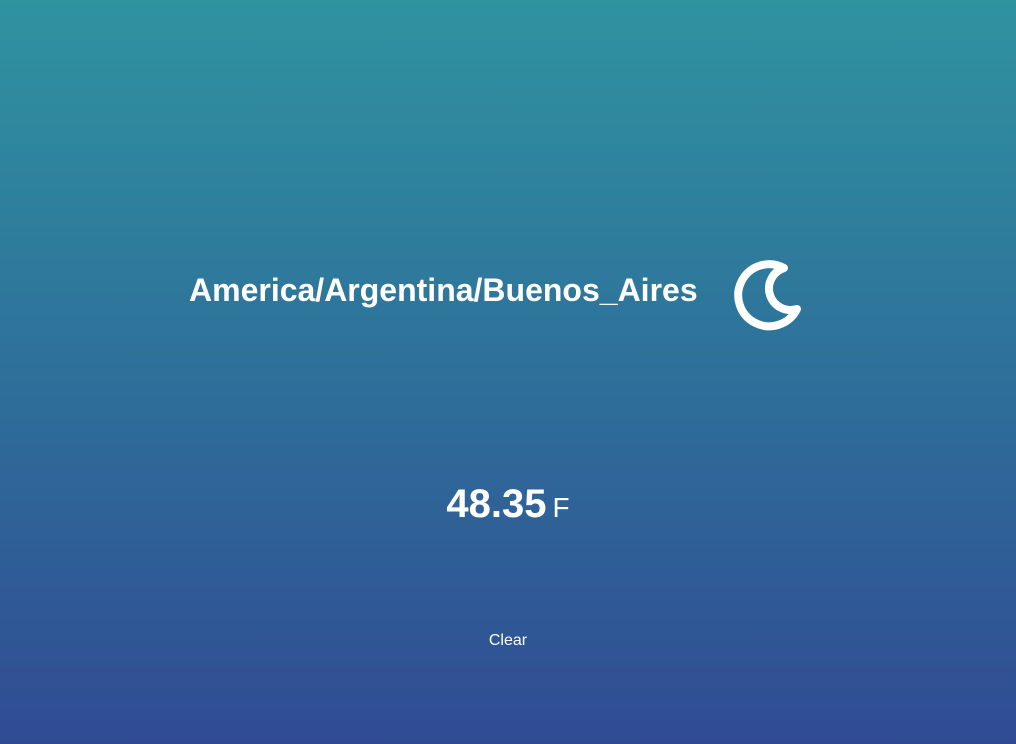 The height and width of the screenshot is (744, 1016). I want to click on moon-icon, so click(766, 294).